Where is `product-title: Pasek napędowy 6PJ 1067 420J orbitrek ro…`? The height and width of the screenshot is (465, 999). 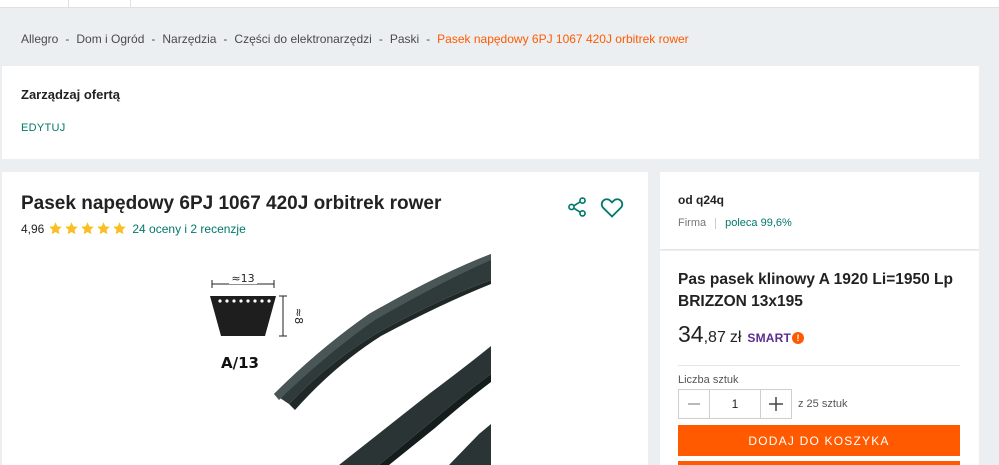
product-title: Pasek napędowy 6PJ 1067 420J orbitrek ro… is located at coordinates (231, 203).